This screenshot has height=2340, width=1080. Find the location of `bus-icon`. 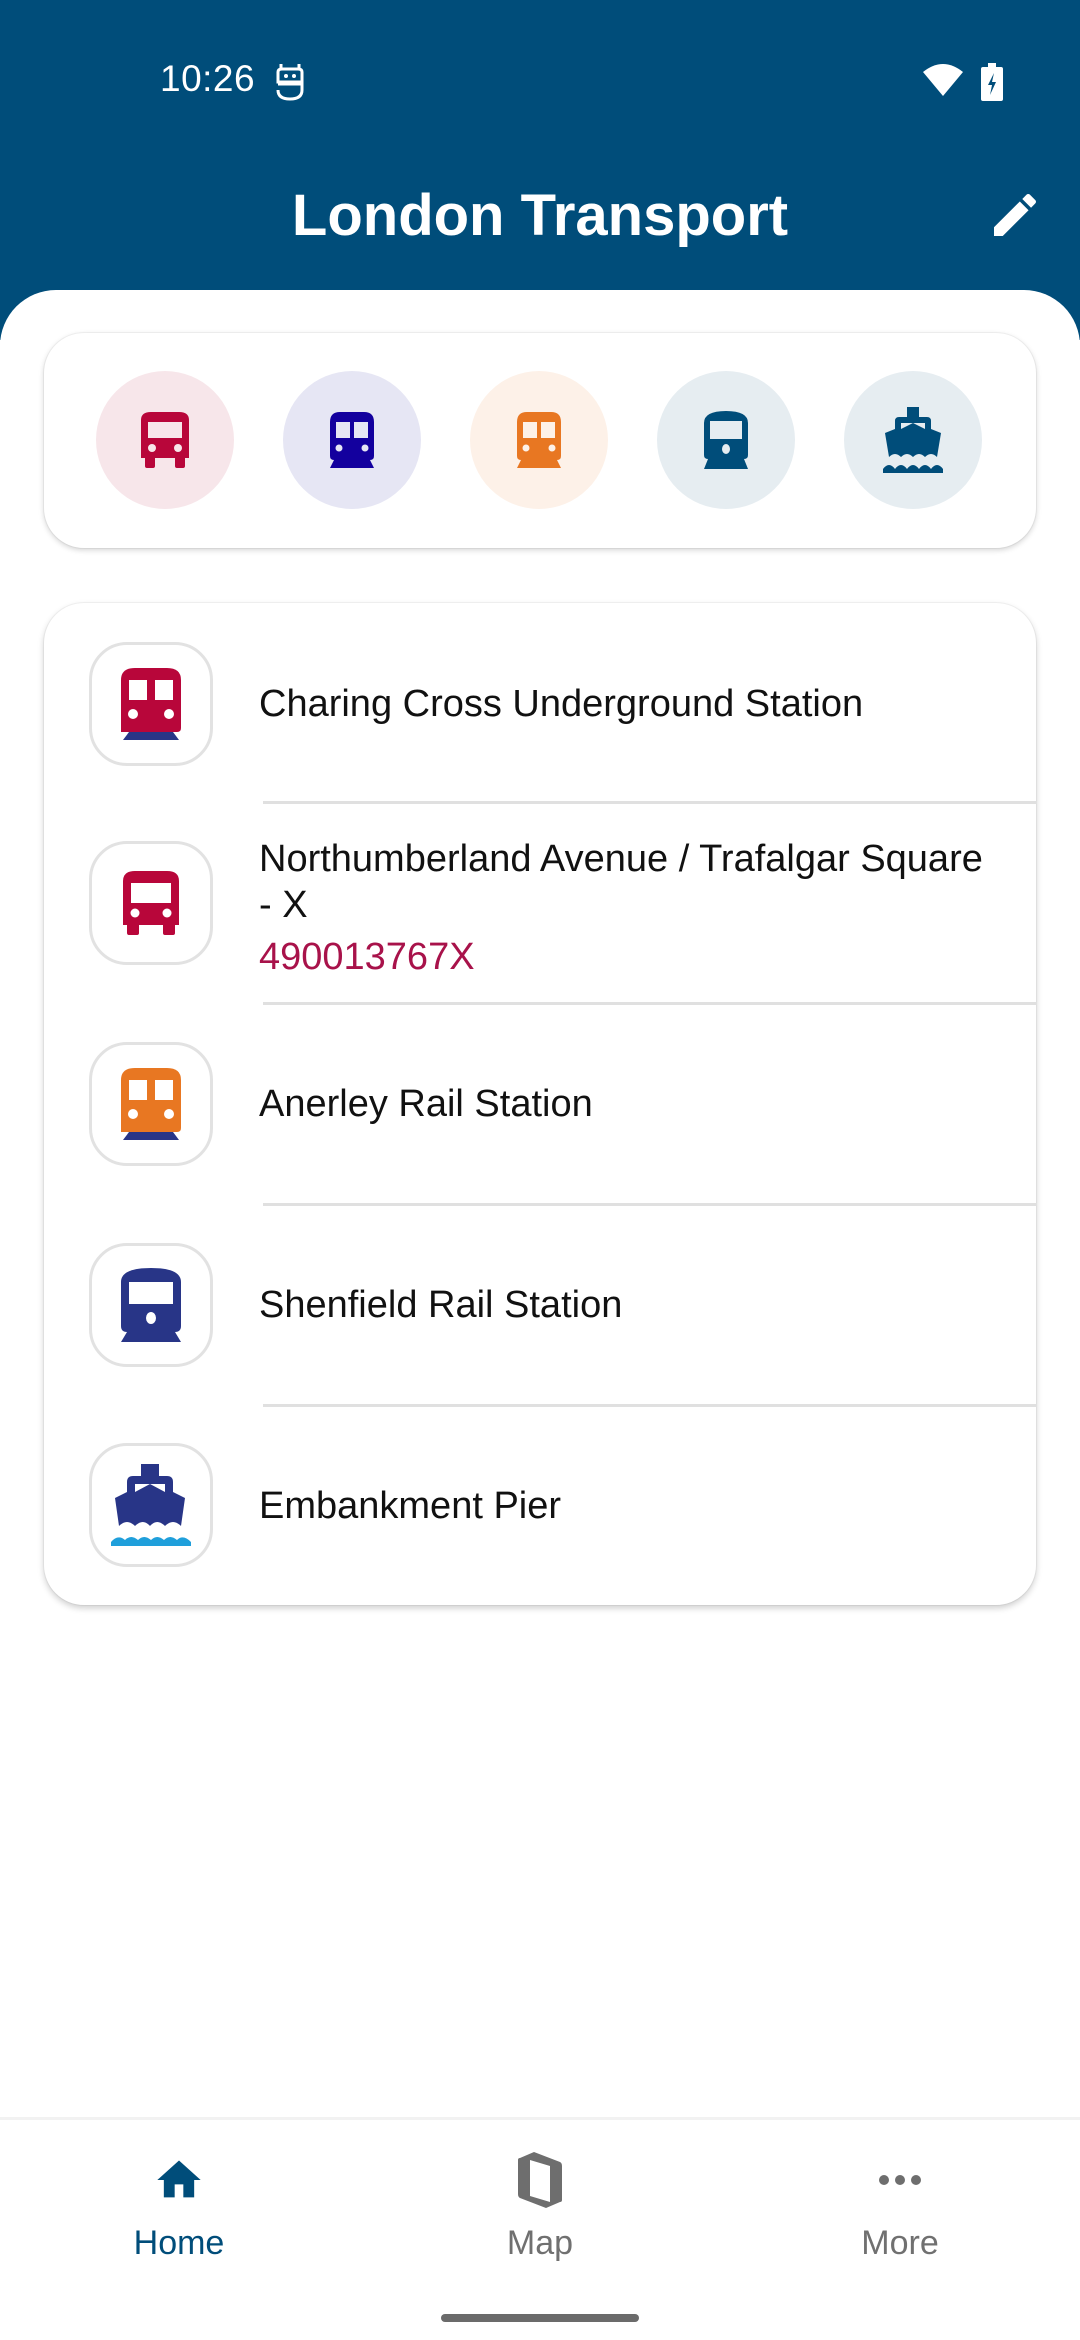

bus-icon is located at coordinates (165, 440).